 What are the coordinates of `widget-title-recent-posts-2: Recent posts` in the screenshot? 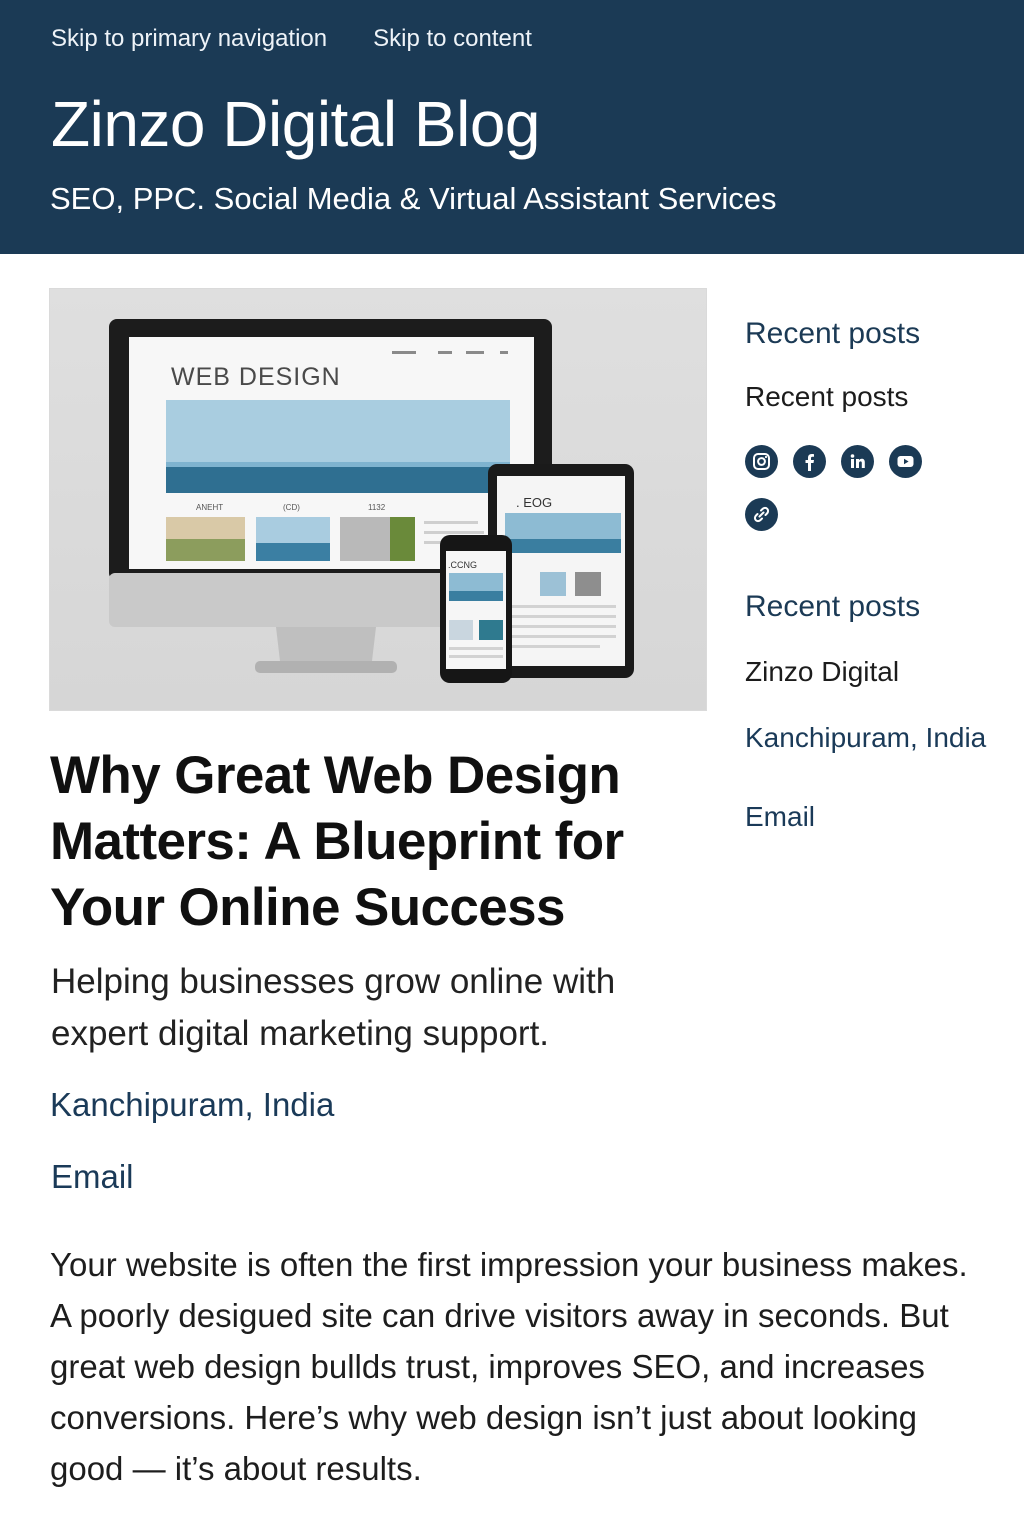 It's located at (833, 606).